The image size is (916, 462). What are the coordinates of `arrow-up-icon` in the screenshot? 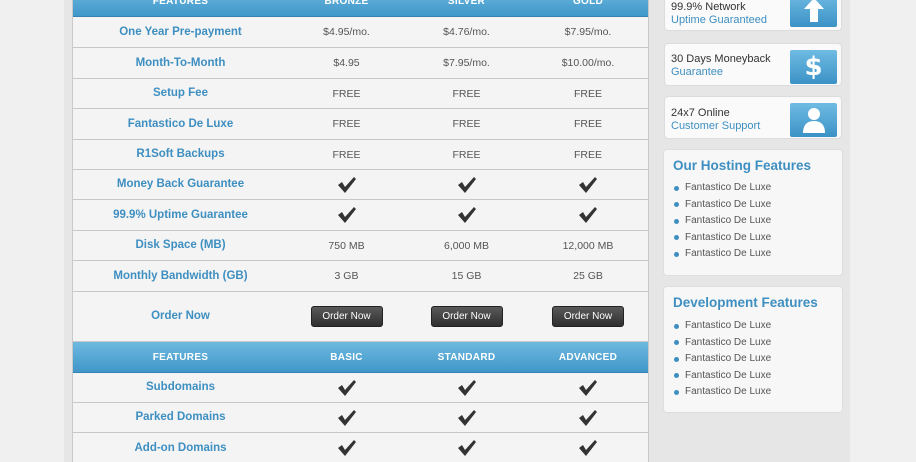 It's located at (813, 13).